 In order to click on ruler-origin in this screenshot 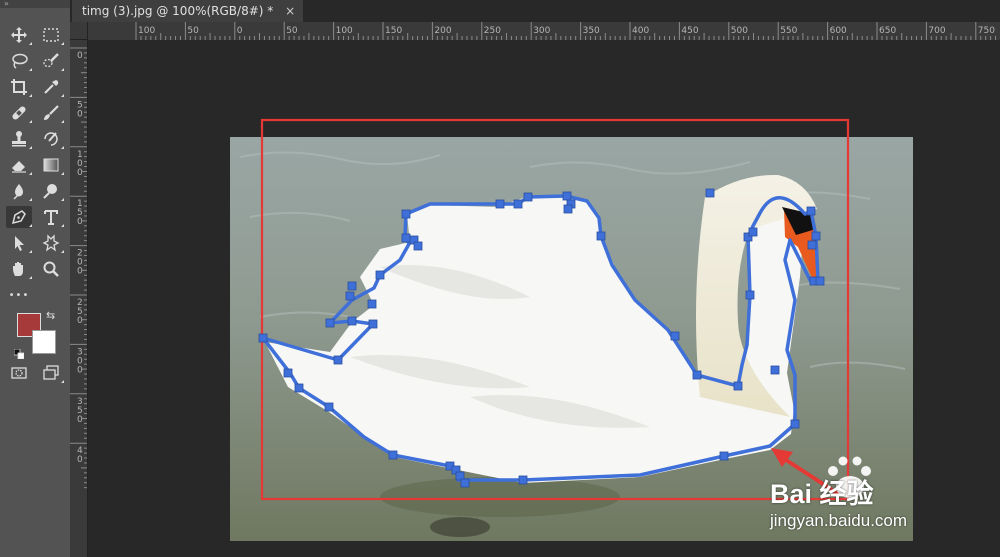, I will do `click(79, 31)`.